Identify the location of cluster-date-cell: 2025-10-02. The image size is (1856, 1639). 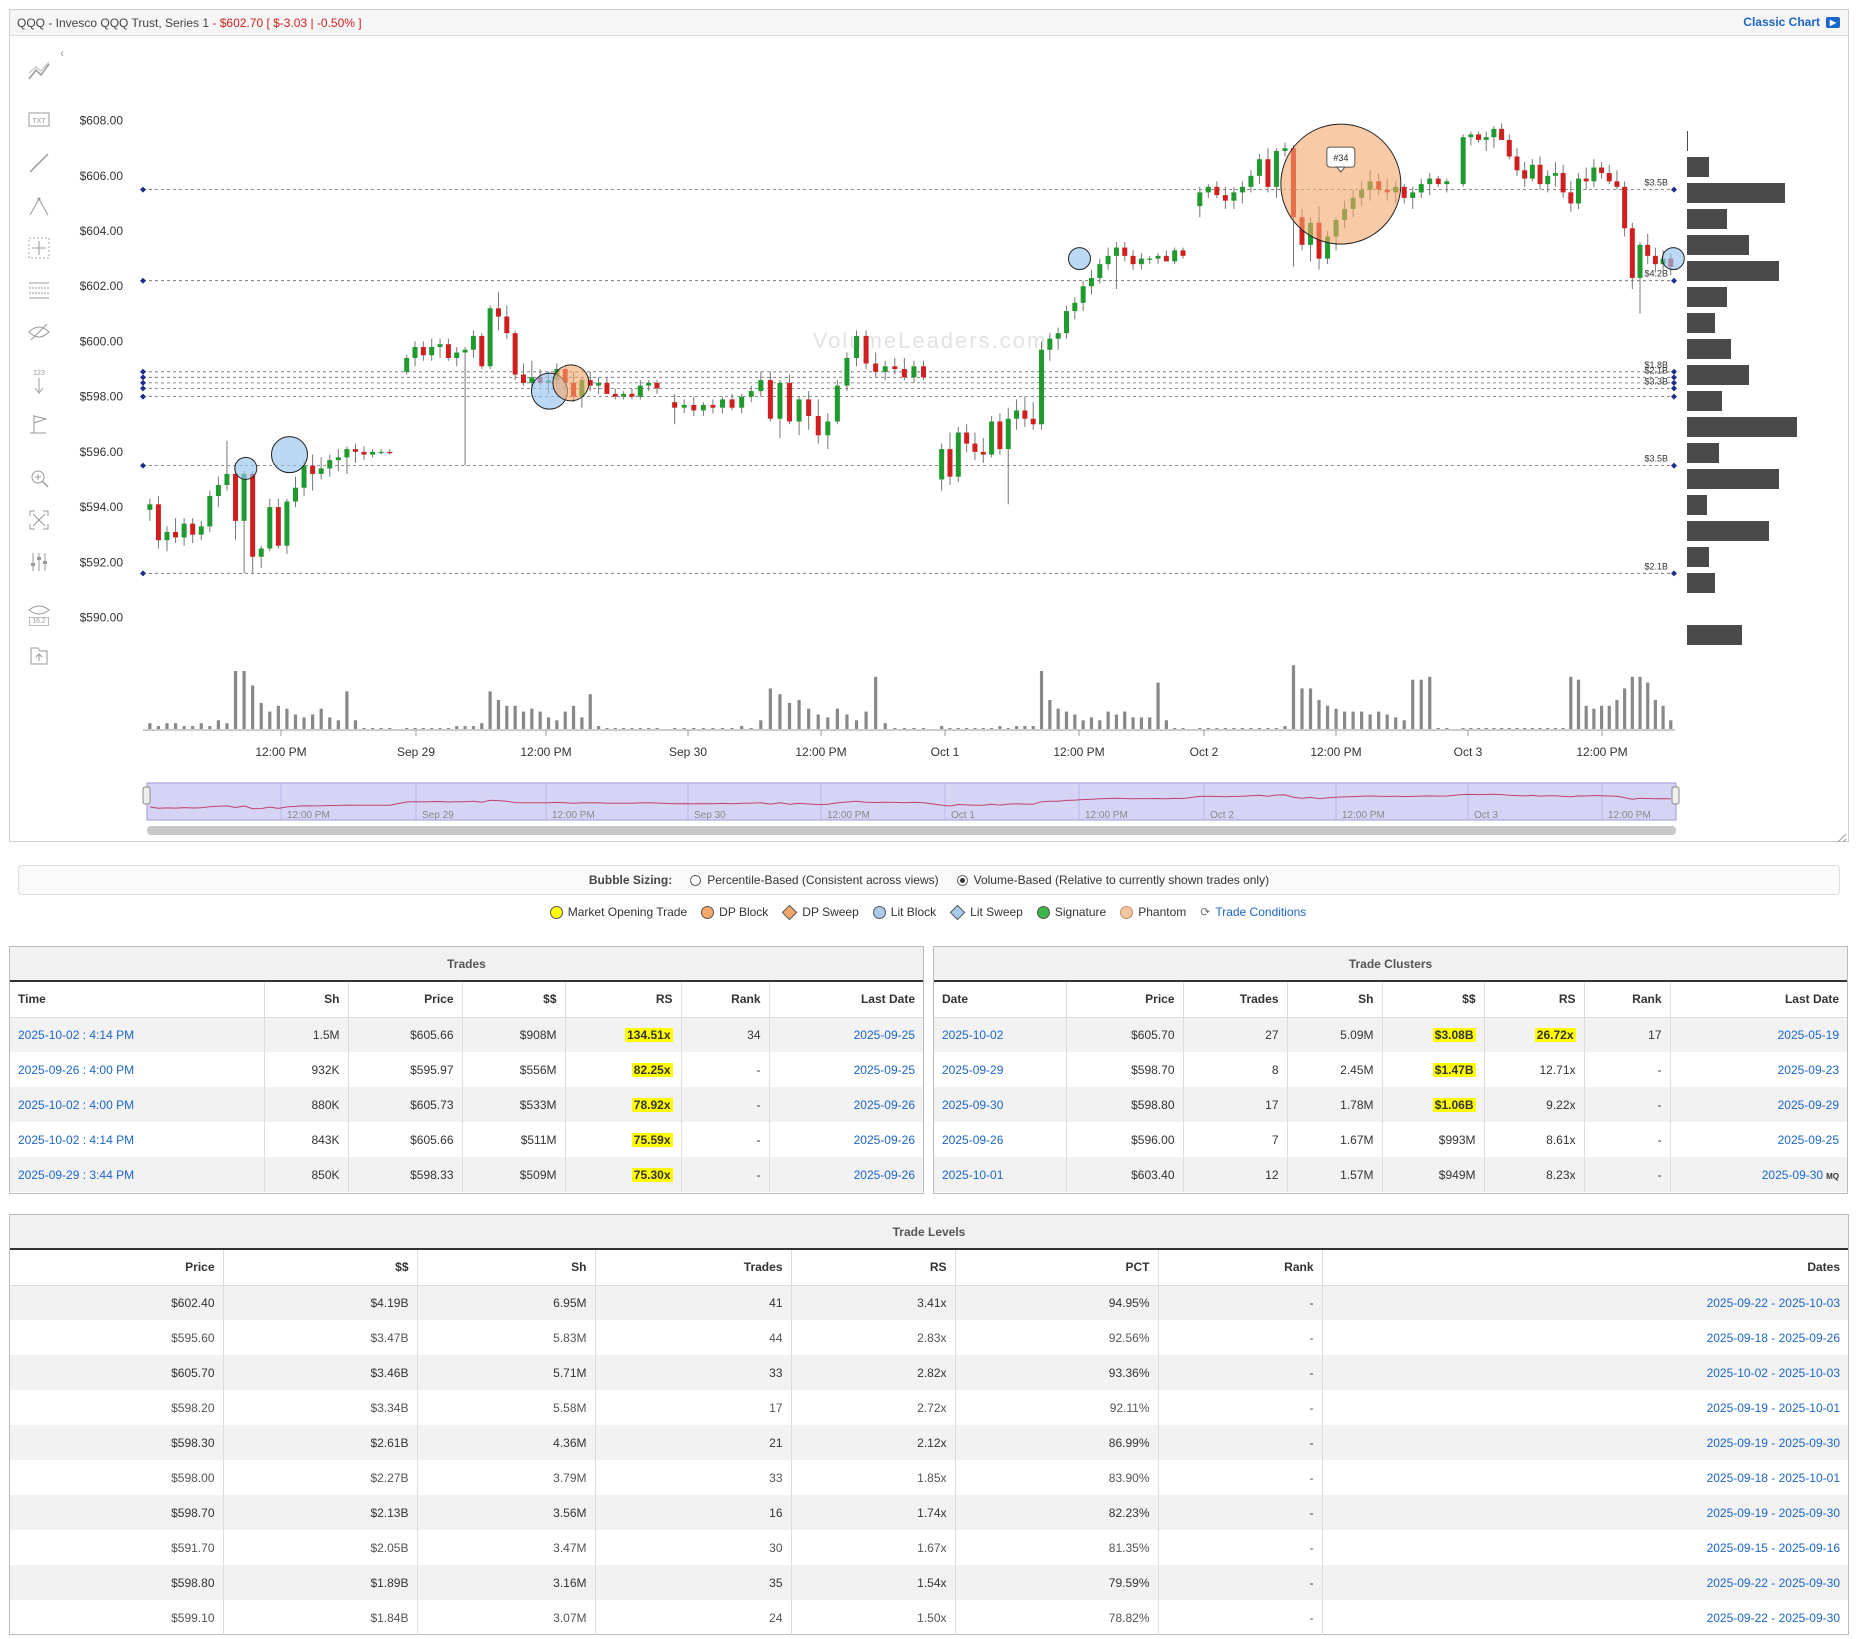
(1000, 1034).